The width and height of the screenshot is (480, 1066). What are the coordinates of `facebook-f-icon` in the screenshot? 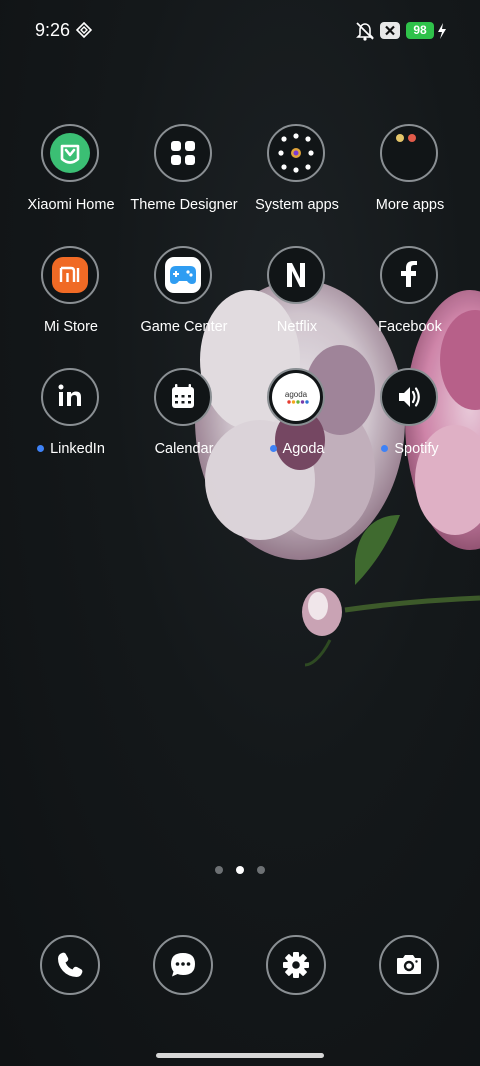 It's located at (409, 274).